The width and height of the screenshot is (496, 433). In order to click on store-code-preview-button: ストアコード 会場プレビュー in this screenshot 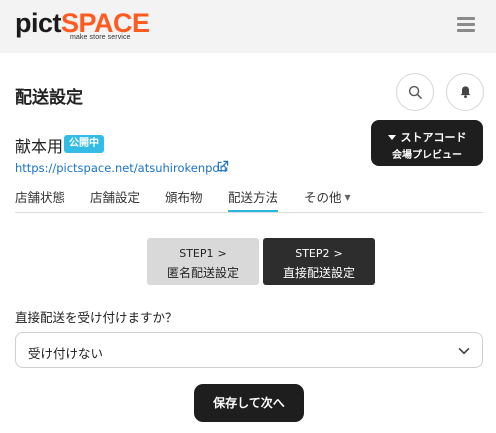, I will do `click(427, 143)`.